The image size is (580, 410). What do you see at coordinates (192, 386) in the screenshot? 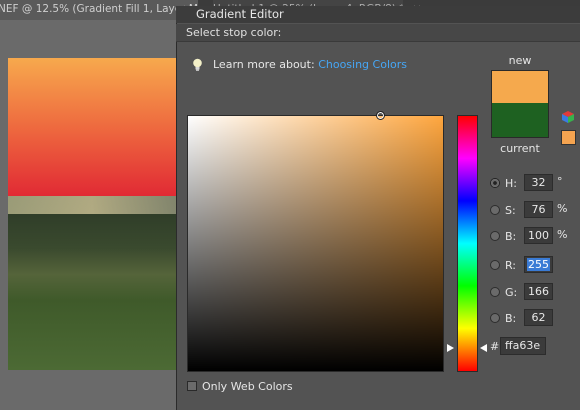
I see `only-web-colors-checkbox` at bounding box center [192, 386].